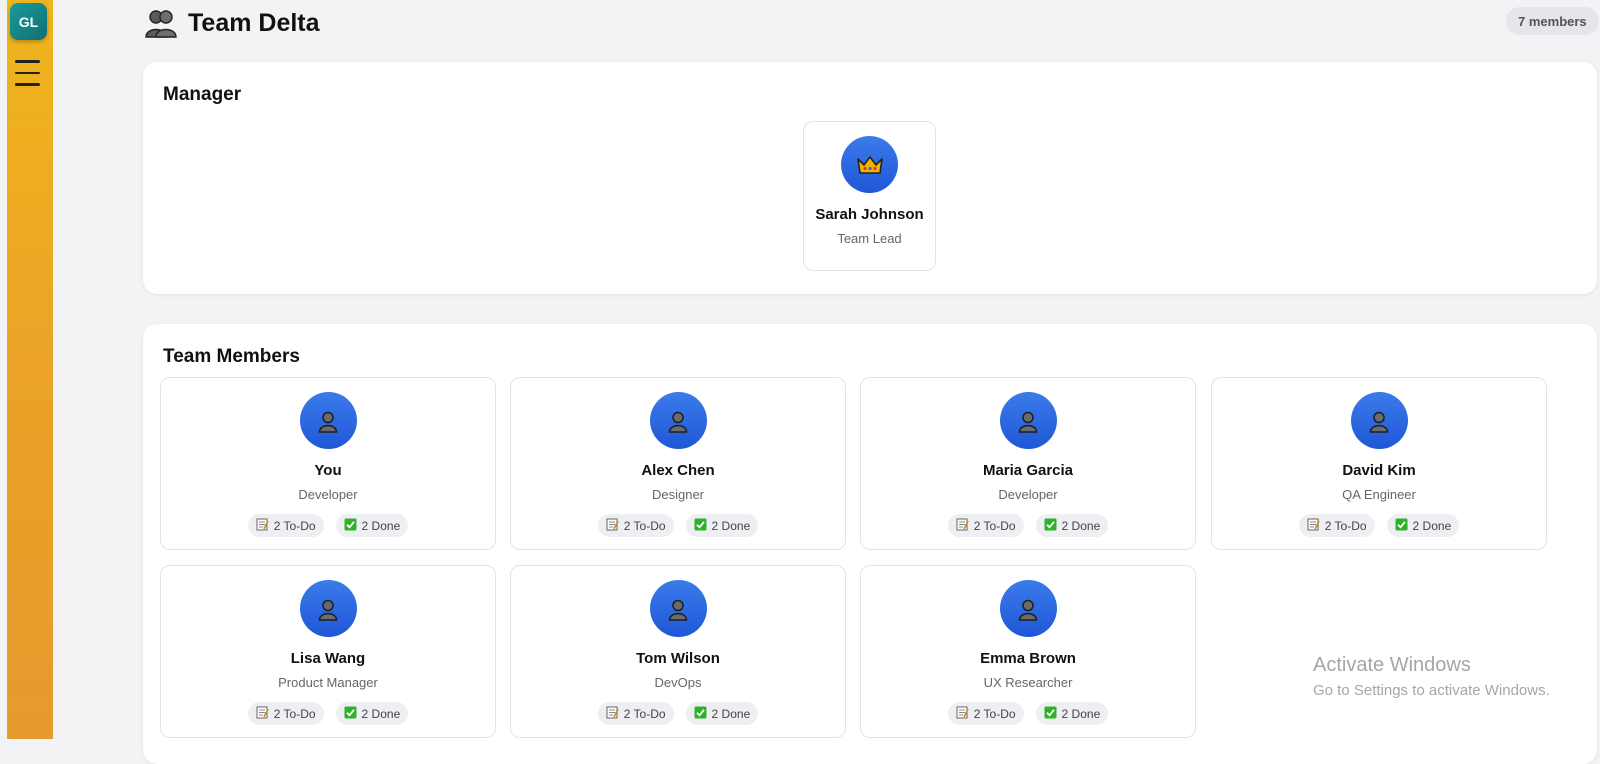 The height and width of the screenshot is (764, 1600). Describe the element at coordinates (678, 470) in the screenshot. I see `member-name: Alex Chen` at that location.